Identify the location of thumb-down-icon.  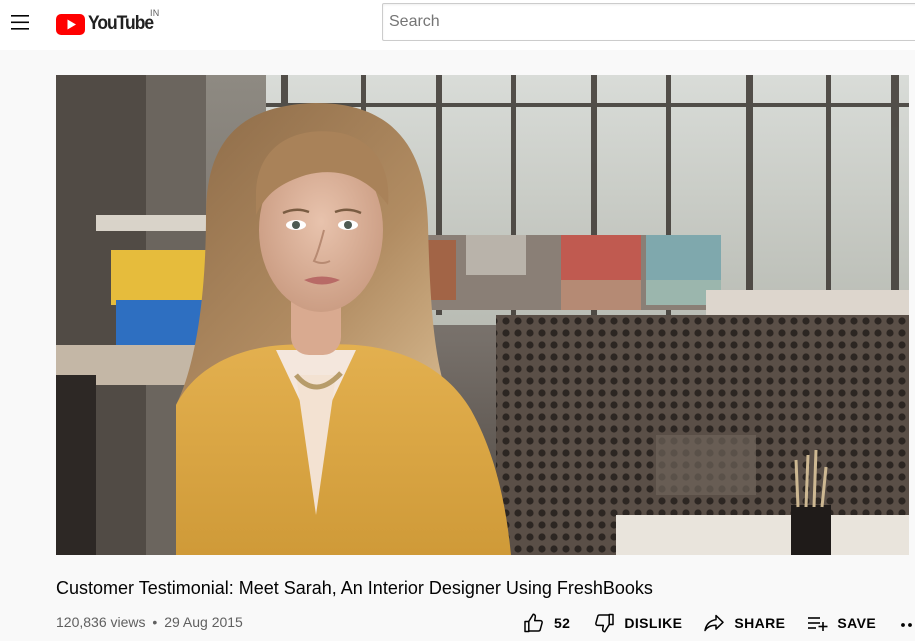
(604, 623).